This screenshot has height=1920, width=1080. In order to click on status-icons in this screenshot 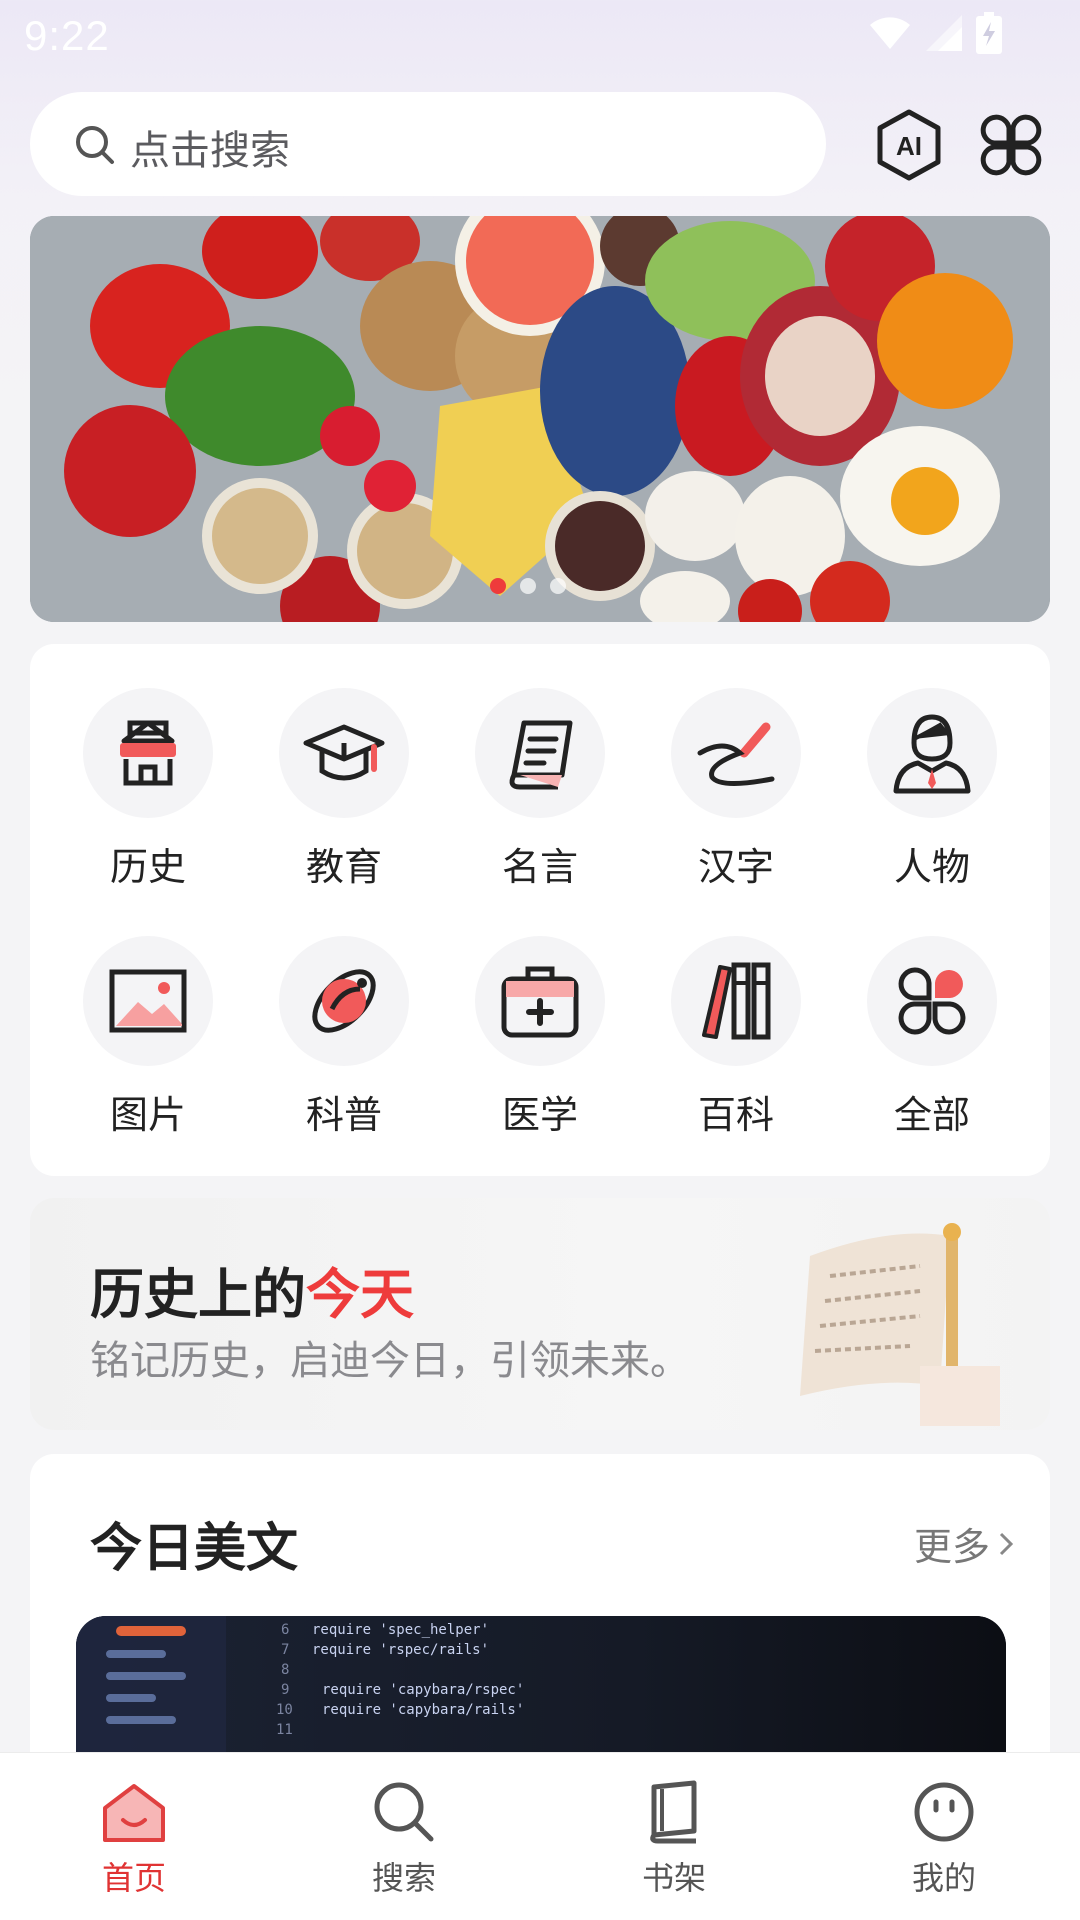, I will do `click(935, 35)`.